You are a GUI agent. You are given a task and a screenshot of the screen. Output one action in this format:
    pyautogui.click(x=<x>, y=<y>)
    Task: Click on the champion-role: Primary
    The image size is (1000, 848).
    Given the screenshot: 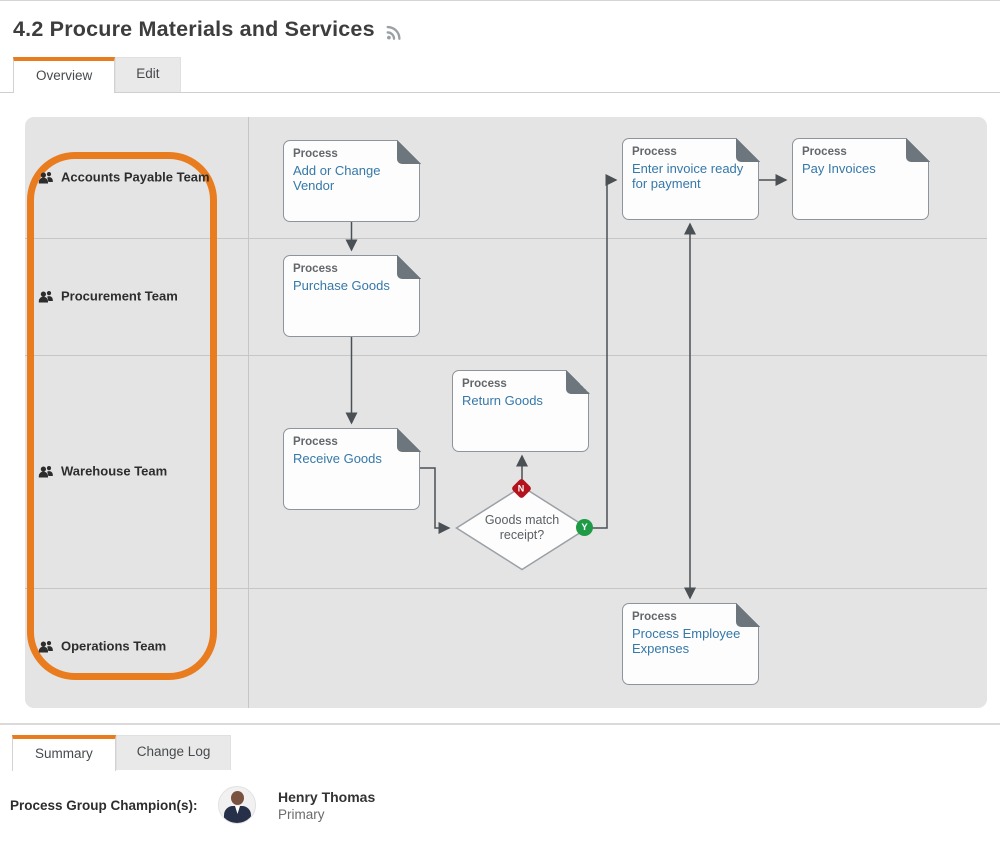 What is the action you would take?
    pyautogui.click(x=301, y=814)
    